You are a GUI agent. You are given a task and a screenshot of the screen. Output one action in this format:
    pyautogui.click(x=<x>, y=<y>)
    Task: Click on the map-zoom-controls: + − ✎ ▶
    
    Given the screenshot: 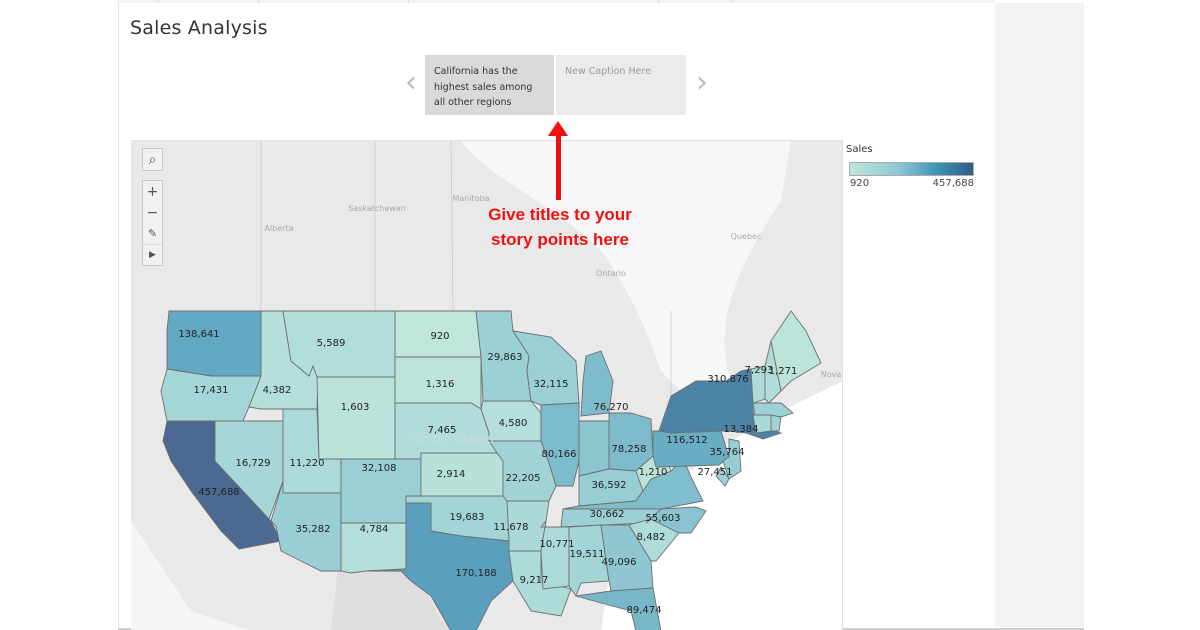 What is the action you would take?
    pyautogui.click(x=152, y=223)
    